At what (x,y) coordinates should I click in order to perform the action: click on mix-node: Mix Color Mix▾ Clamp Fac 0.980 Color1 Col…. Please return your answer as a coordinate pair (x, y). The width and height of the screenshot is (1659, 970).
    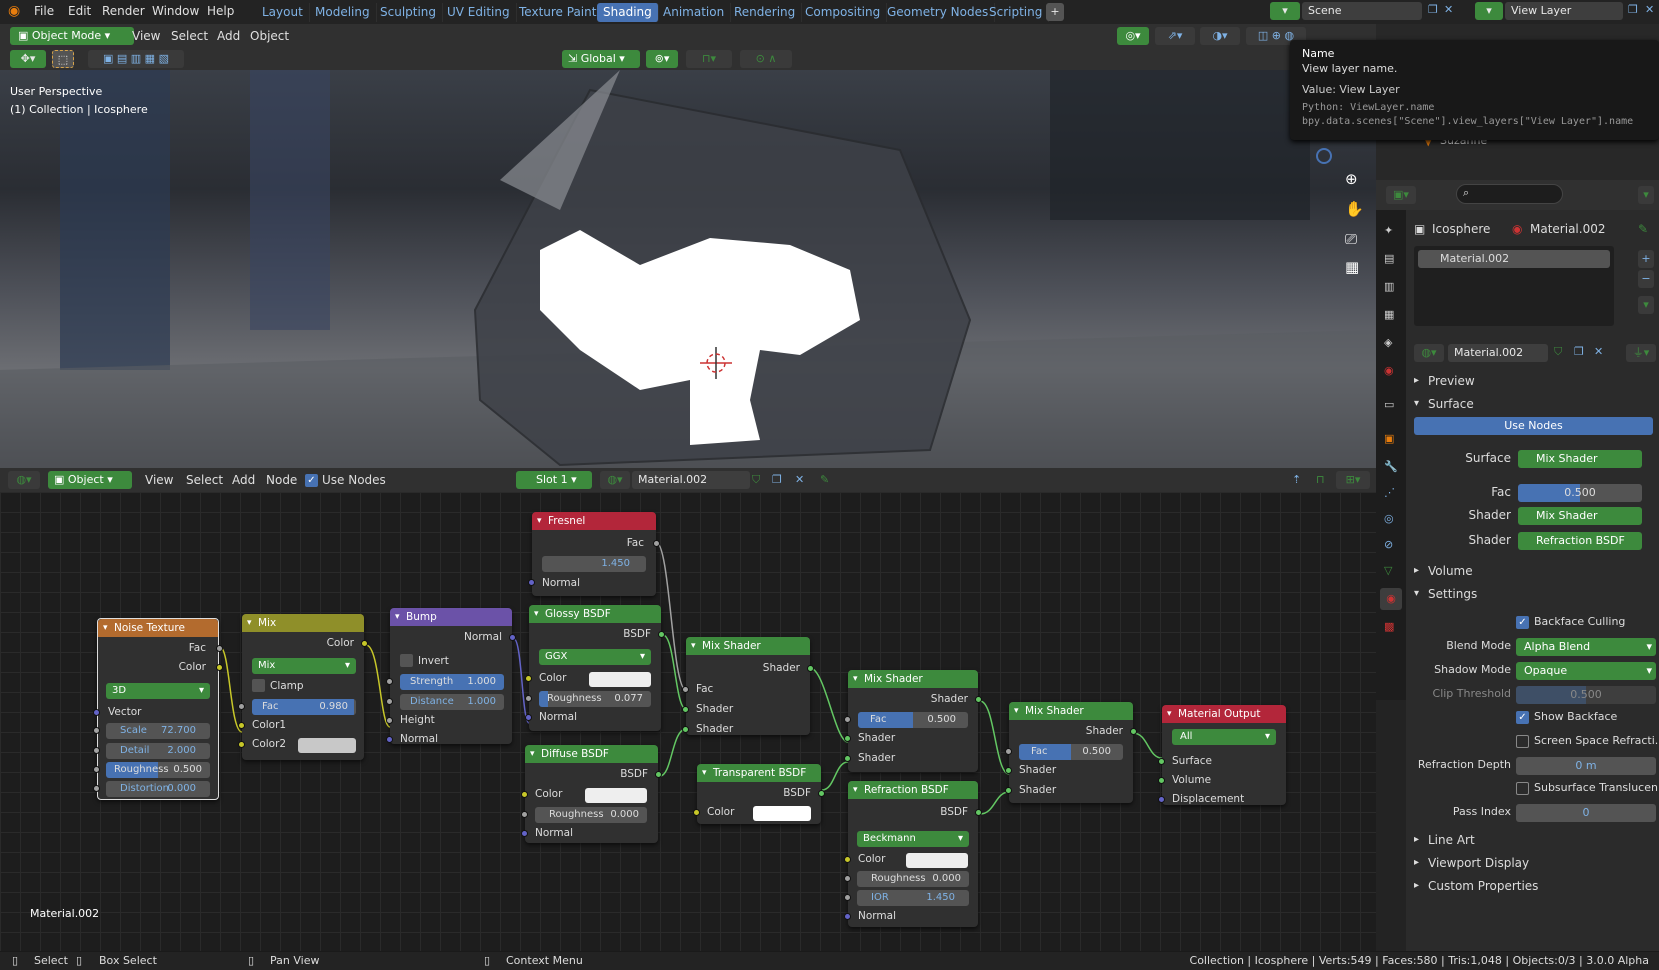
    Looking at the image, I should click on (303, 687).